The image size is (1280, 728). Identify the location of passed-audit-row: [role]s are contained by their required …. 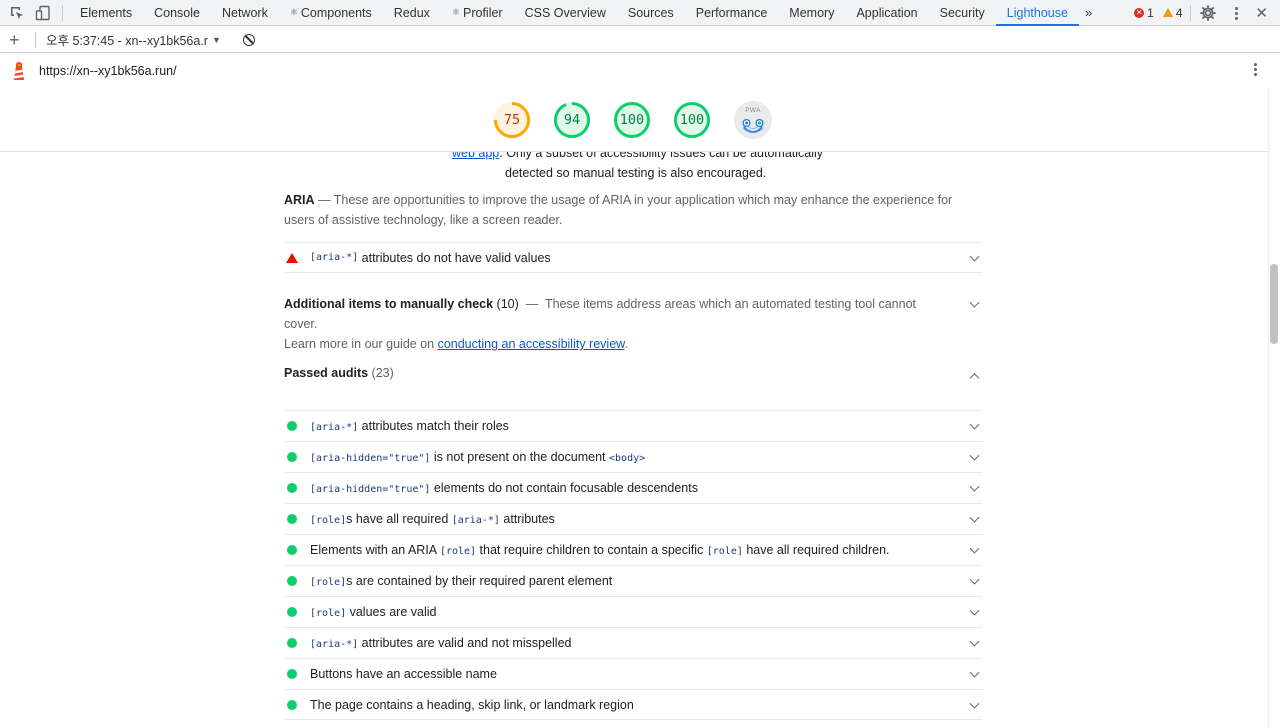
(633, 580).